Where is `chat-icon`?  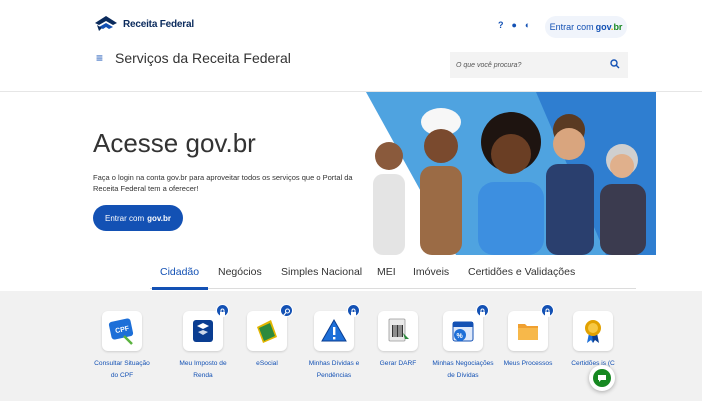
chat-icon is located at coordinates (602, 378).